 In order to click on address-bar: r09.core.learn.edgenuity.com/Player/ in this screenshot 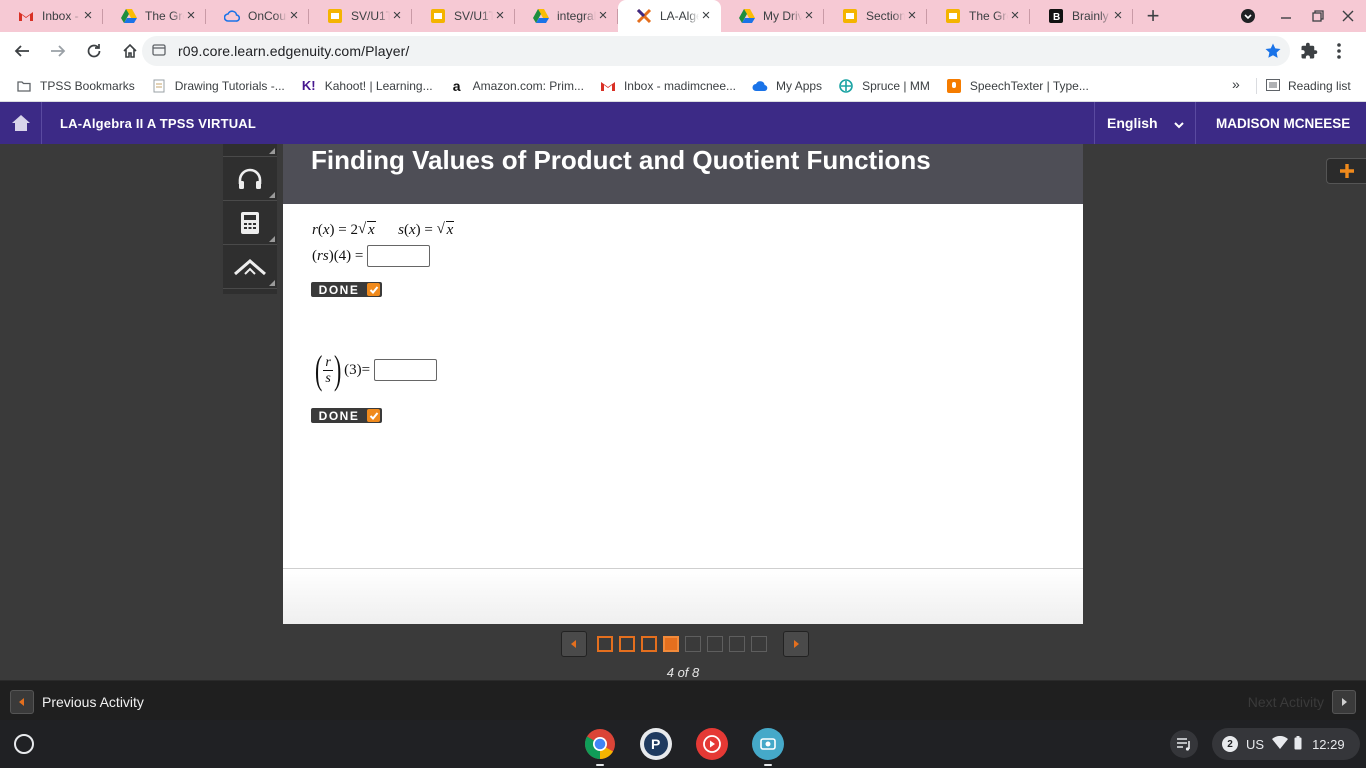, I will do `click(716, 51)`.